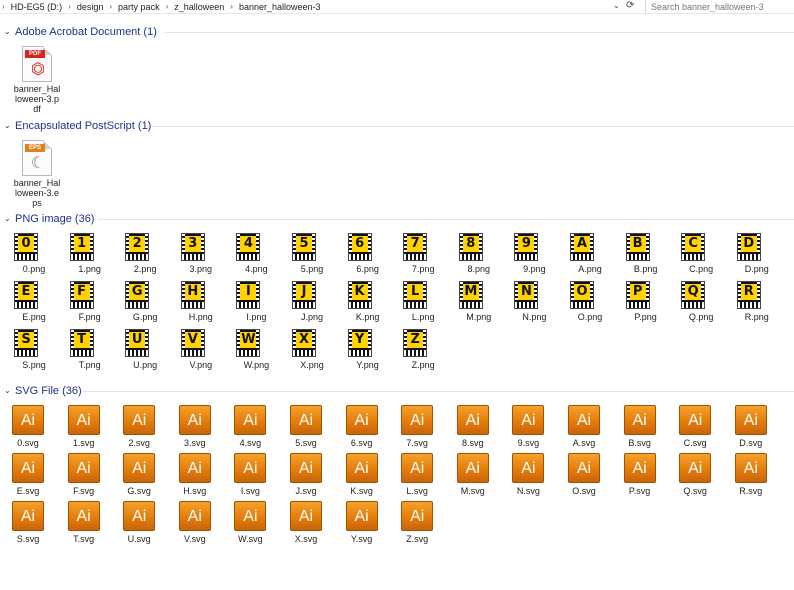  Describe the element at coordinates (256, 524) in the screenshot. I see `file-tile-svg: Ai W.svg` at that location.